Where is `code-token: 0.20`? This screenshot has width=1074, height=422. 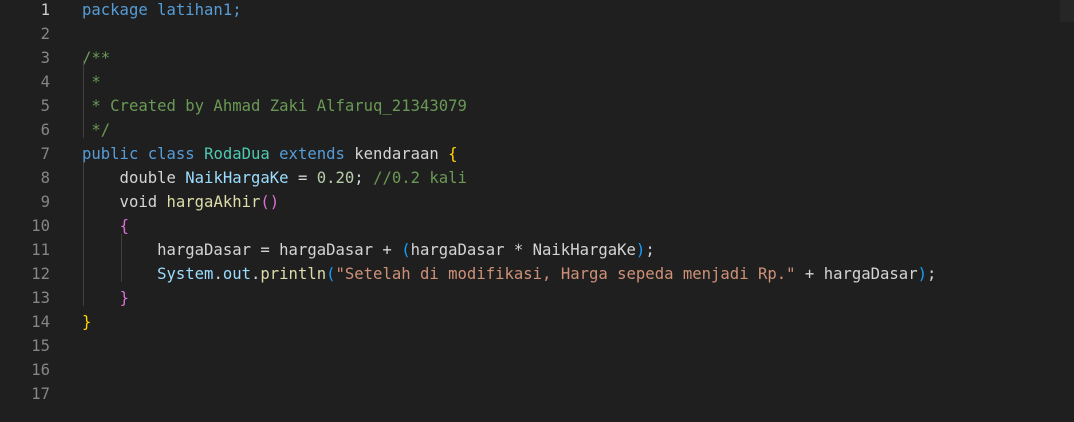 code-token: 0.20 is located at coordinates (335, 178).